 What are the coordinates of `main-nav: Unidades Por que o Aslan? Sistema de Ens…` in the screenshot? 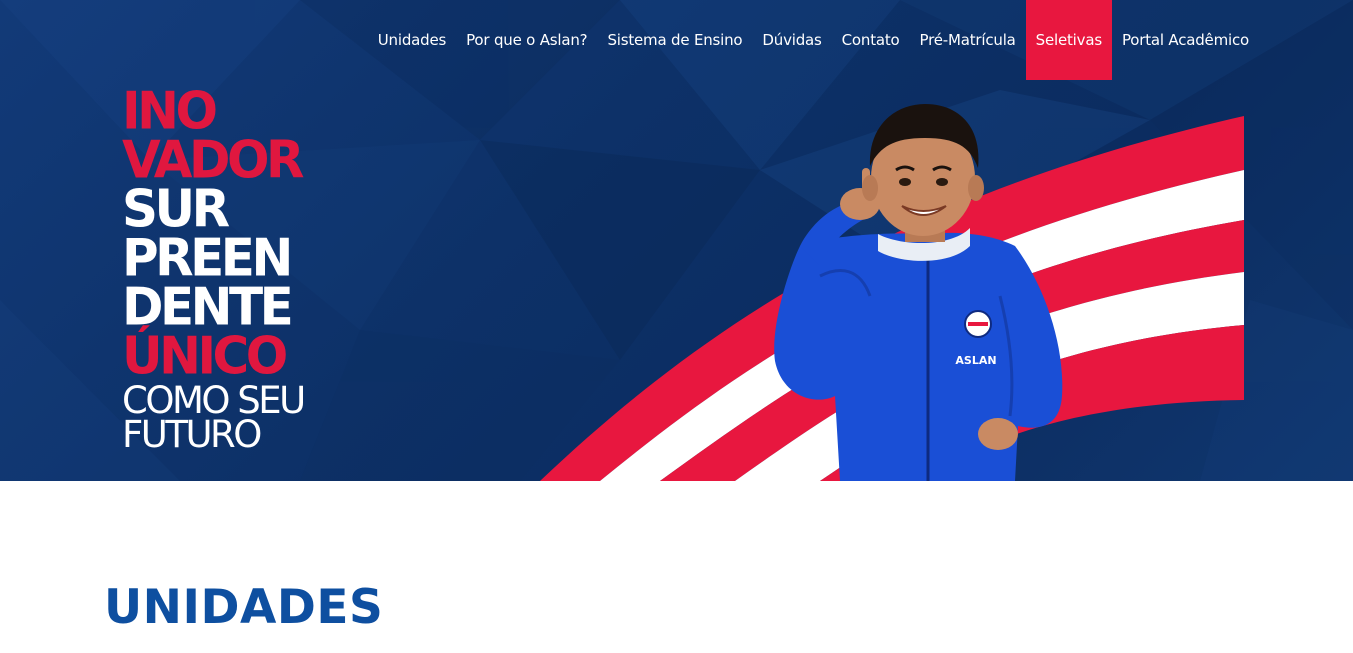 It's located at (813, 40).